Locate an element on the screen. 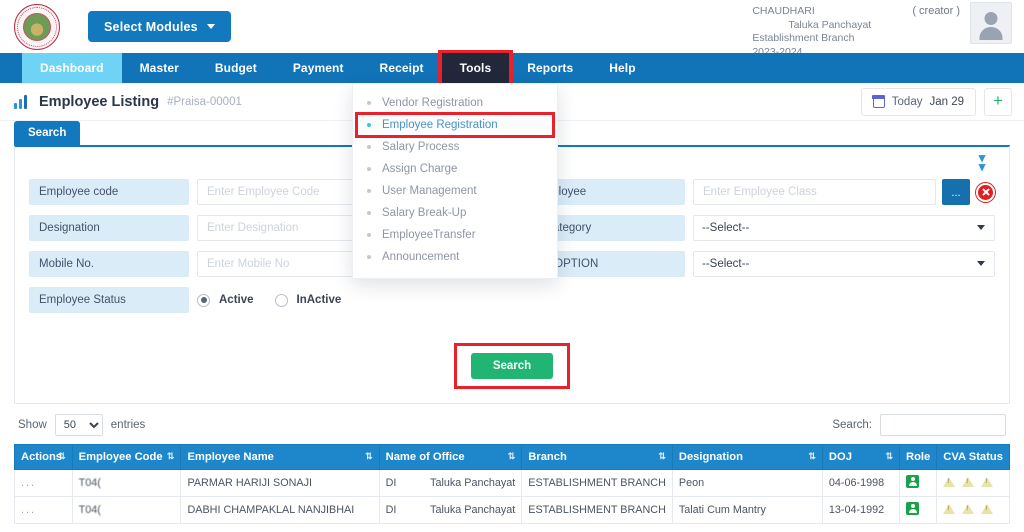  employee-category-select: --Select-- is located at coordinates (844, 228).